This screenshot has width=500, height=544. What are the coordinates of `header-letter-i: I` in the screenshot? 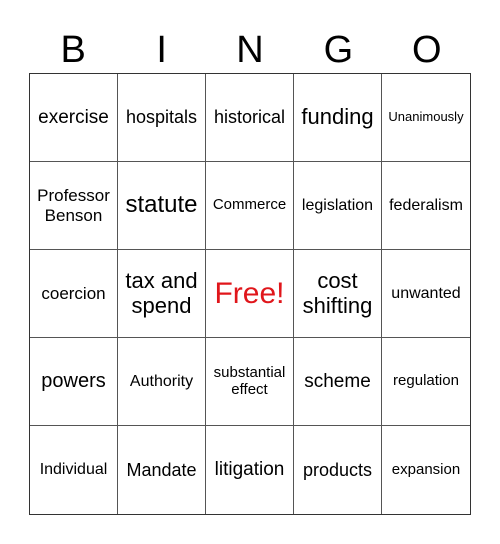 It's located at (161, 50).